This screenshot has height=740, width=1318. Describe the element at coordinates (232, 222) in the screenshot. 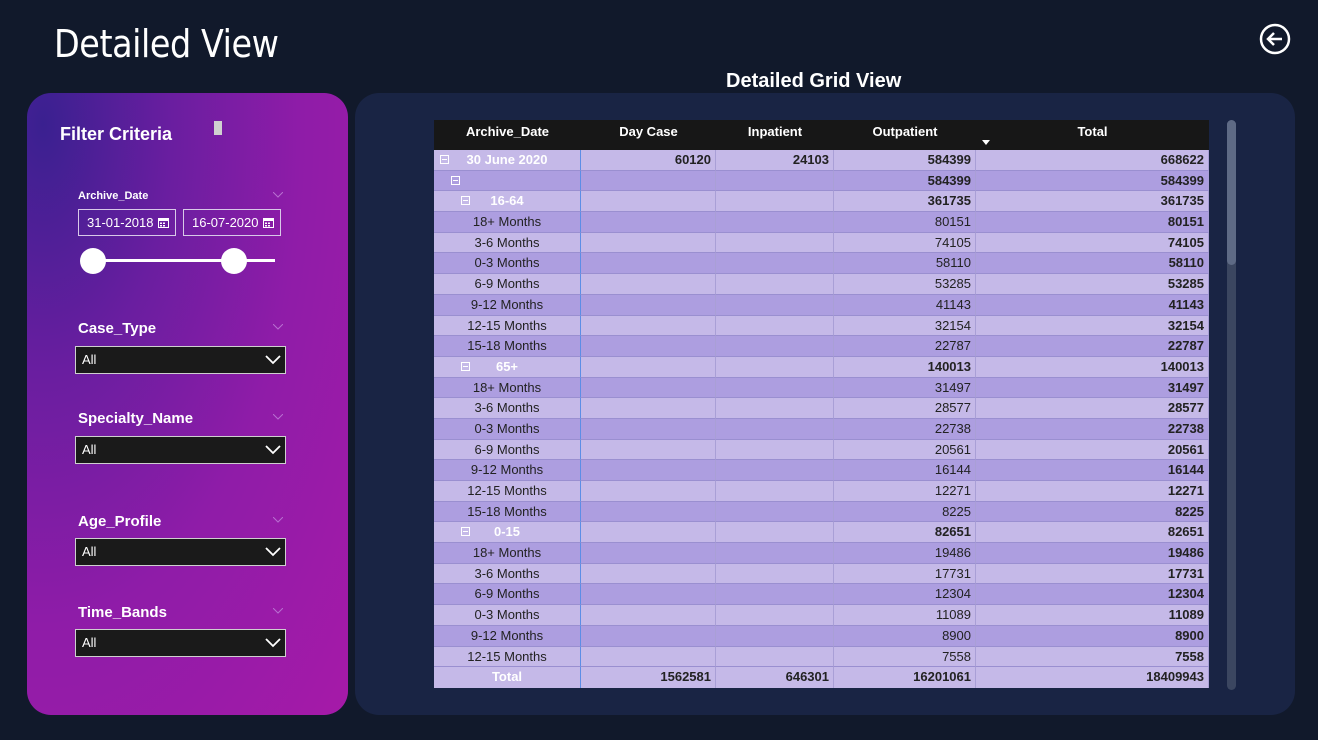

I see `end-date-input: 16-07-2020` at that location.